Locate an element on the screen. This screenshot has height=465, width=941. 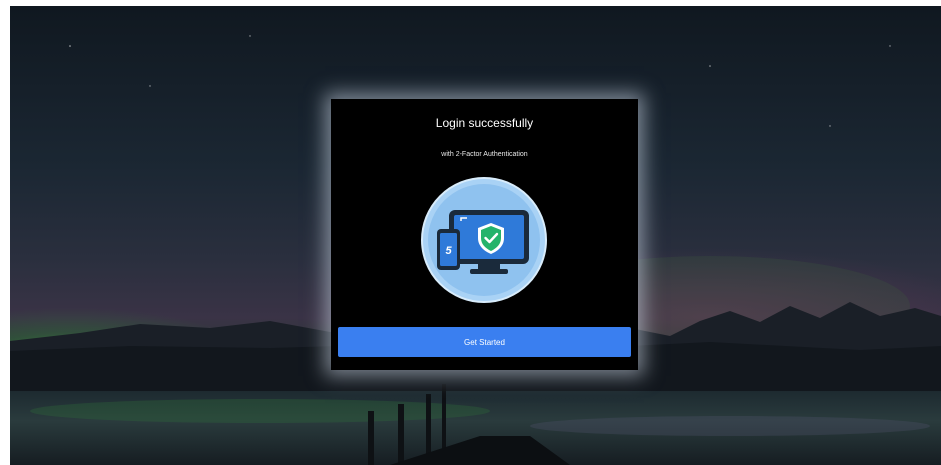
dialog-title: Login successfully is located at coordinates (484, 123).